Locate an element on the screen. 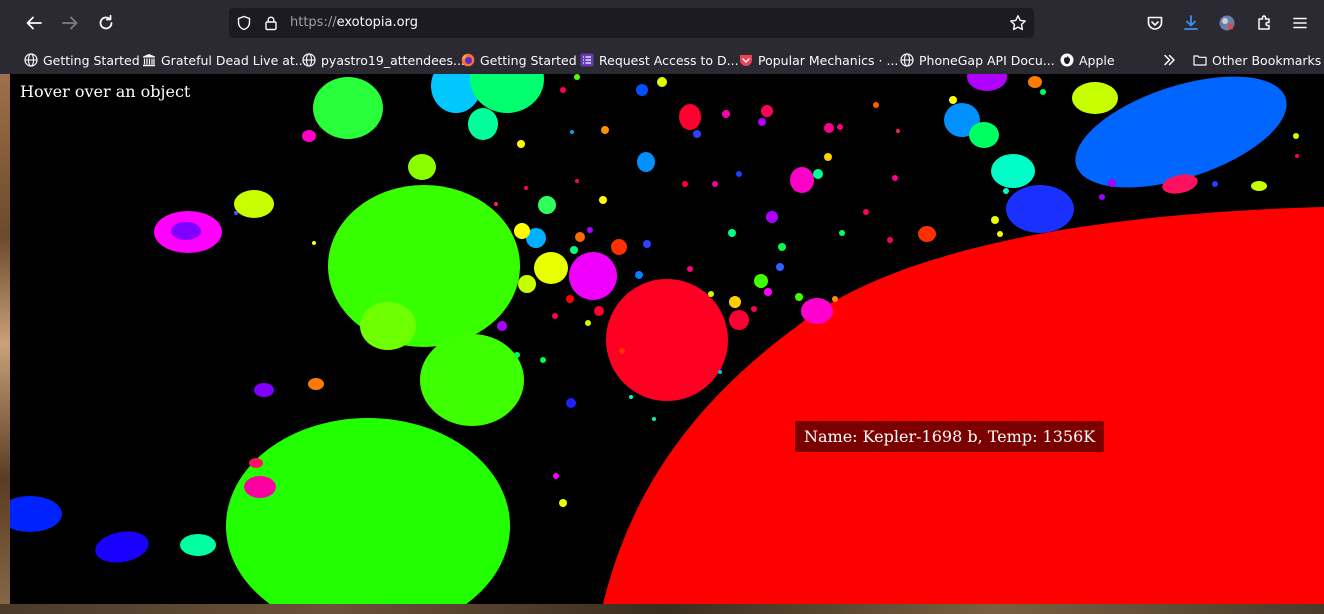 The width and height of the screenshot is (1324, 614). url-text: https://exotopia.org is located at coordinates (354, 22).